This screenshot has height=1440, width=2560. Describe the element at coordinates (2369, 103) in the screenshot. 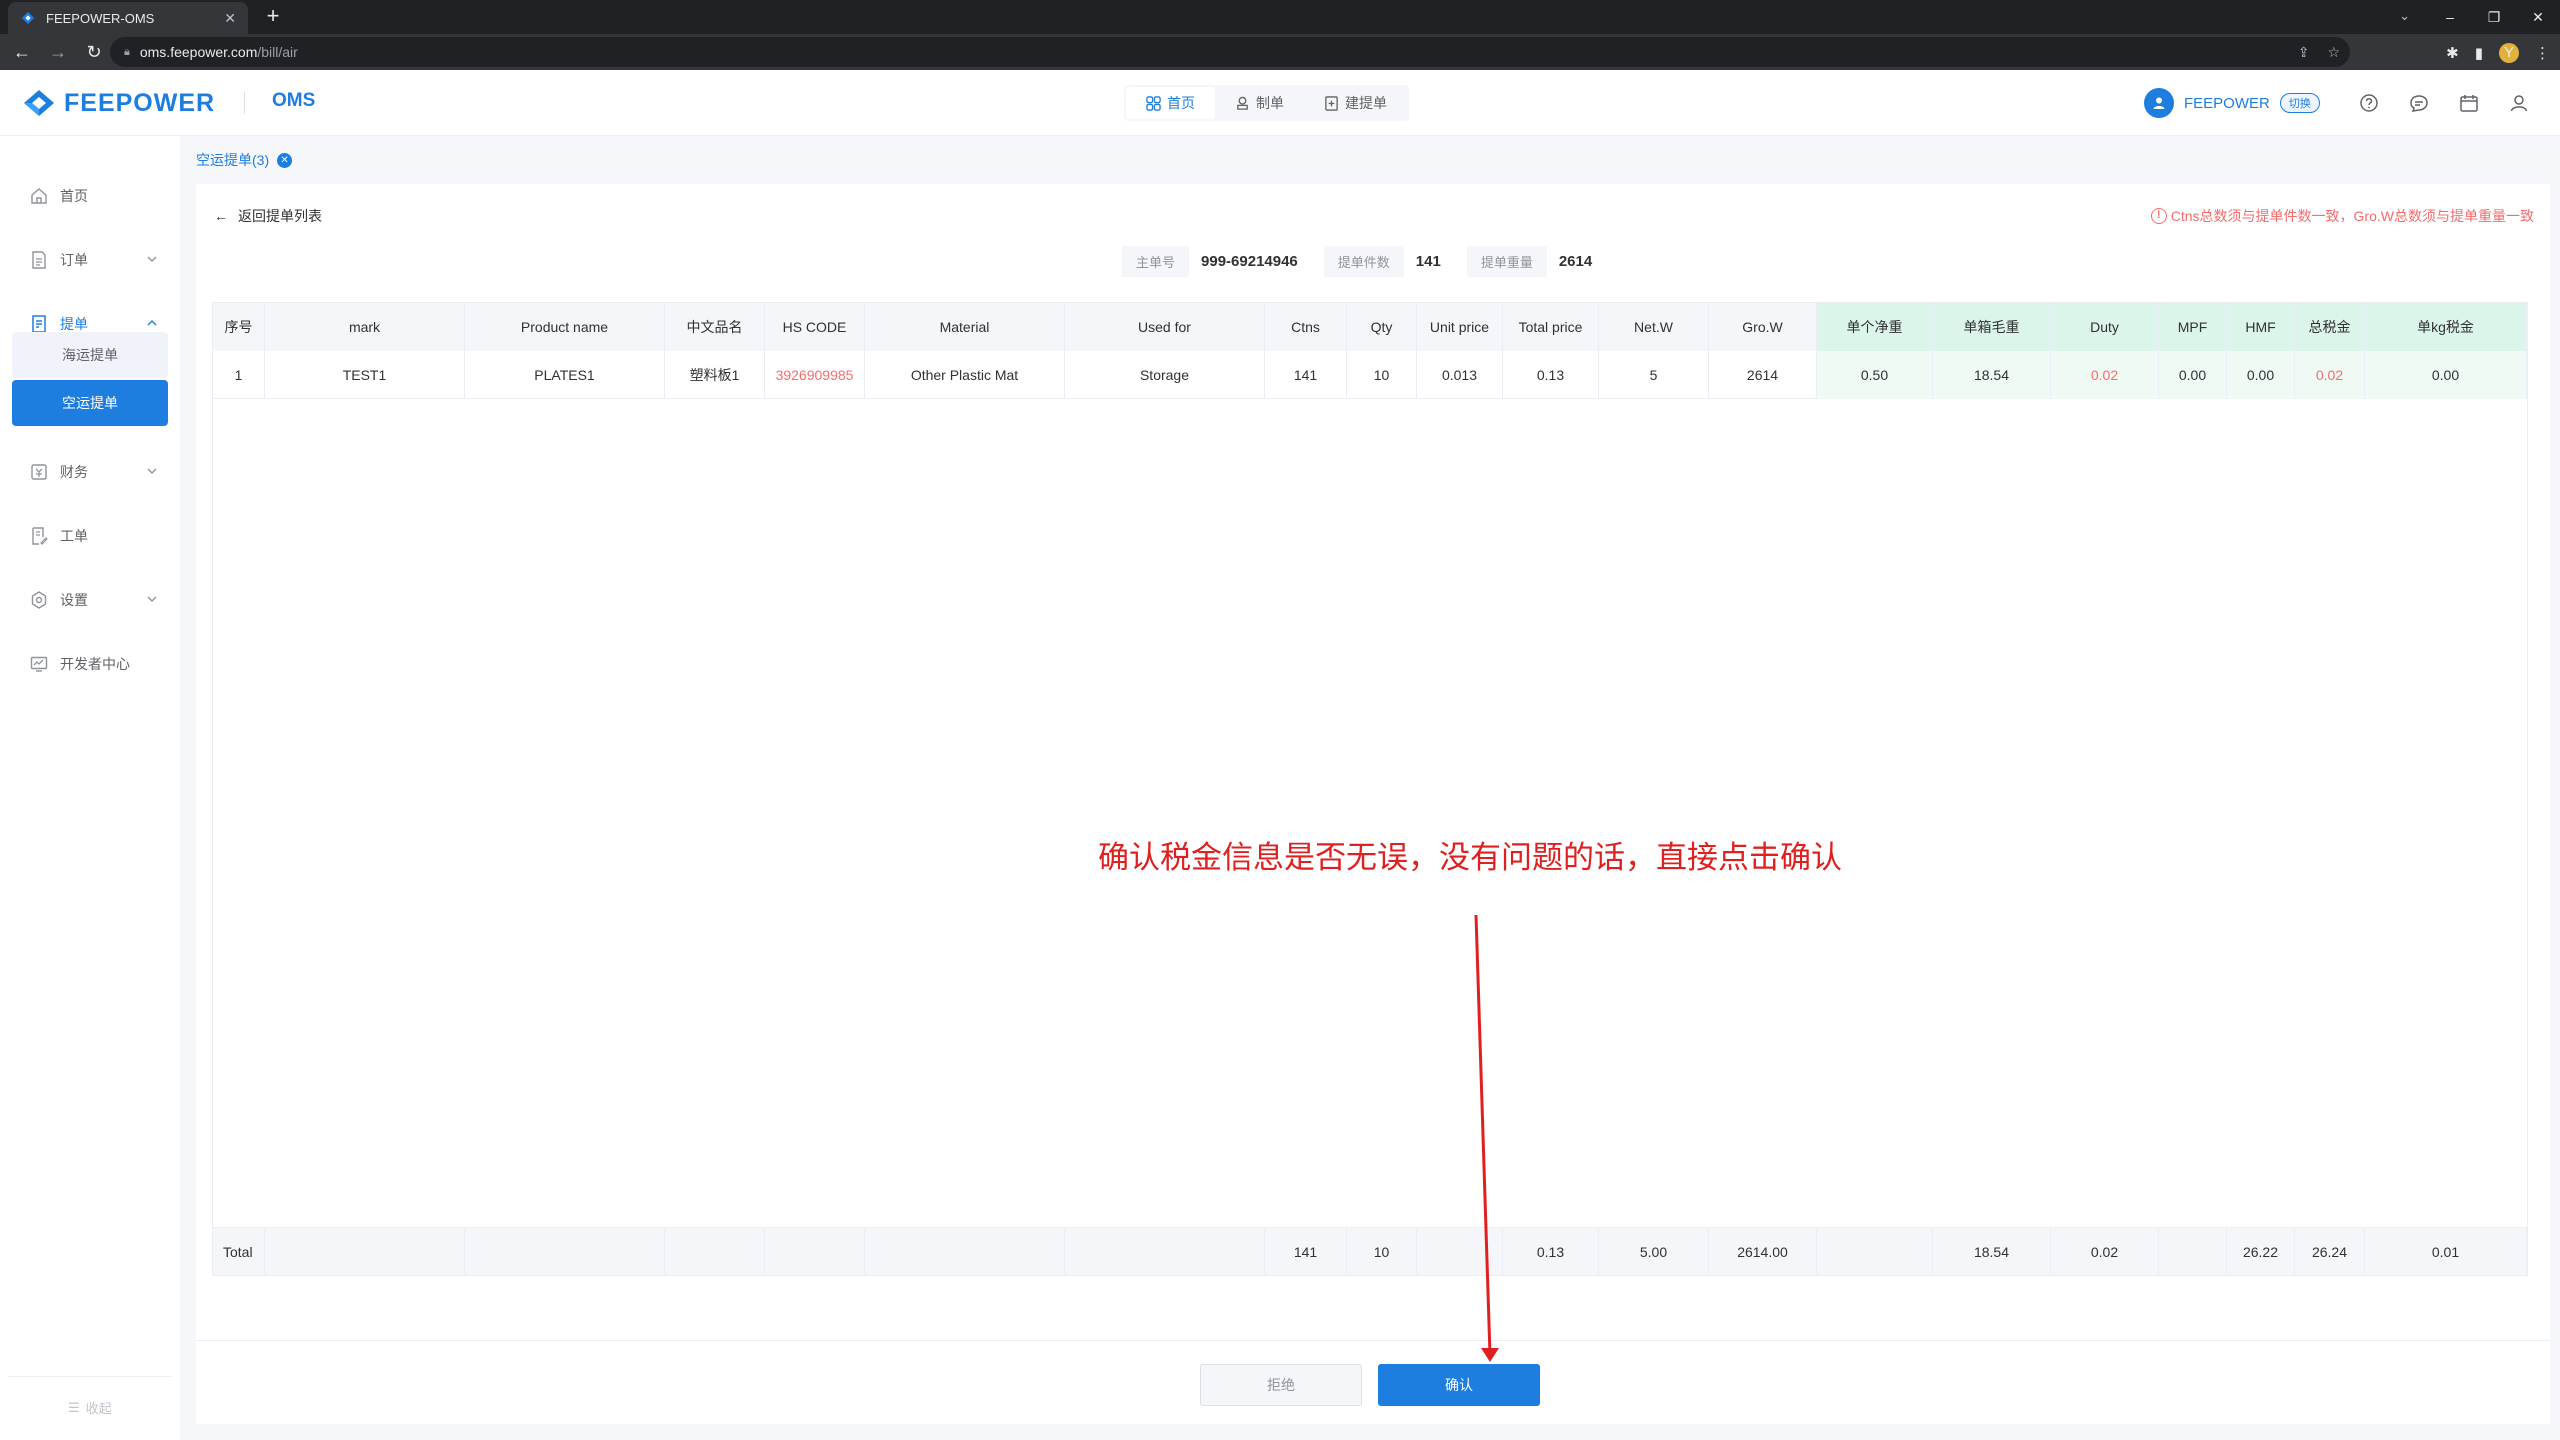

I see `help-icon` at that location.